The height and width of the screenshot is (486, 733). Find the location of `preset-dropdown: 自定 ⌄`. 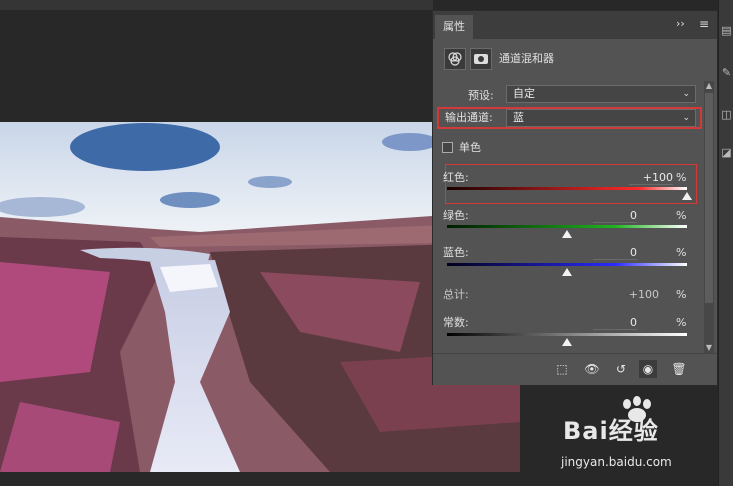

preset-dropdown: 自定 ⌄ is located at coordinates (601, 94).